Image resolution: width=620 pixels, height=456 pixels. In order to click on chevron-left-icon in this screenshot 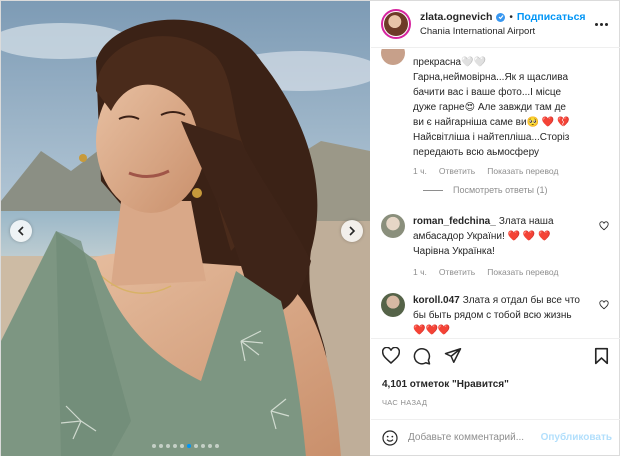, I will do `click(20, 231)`.